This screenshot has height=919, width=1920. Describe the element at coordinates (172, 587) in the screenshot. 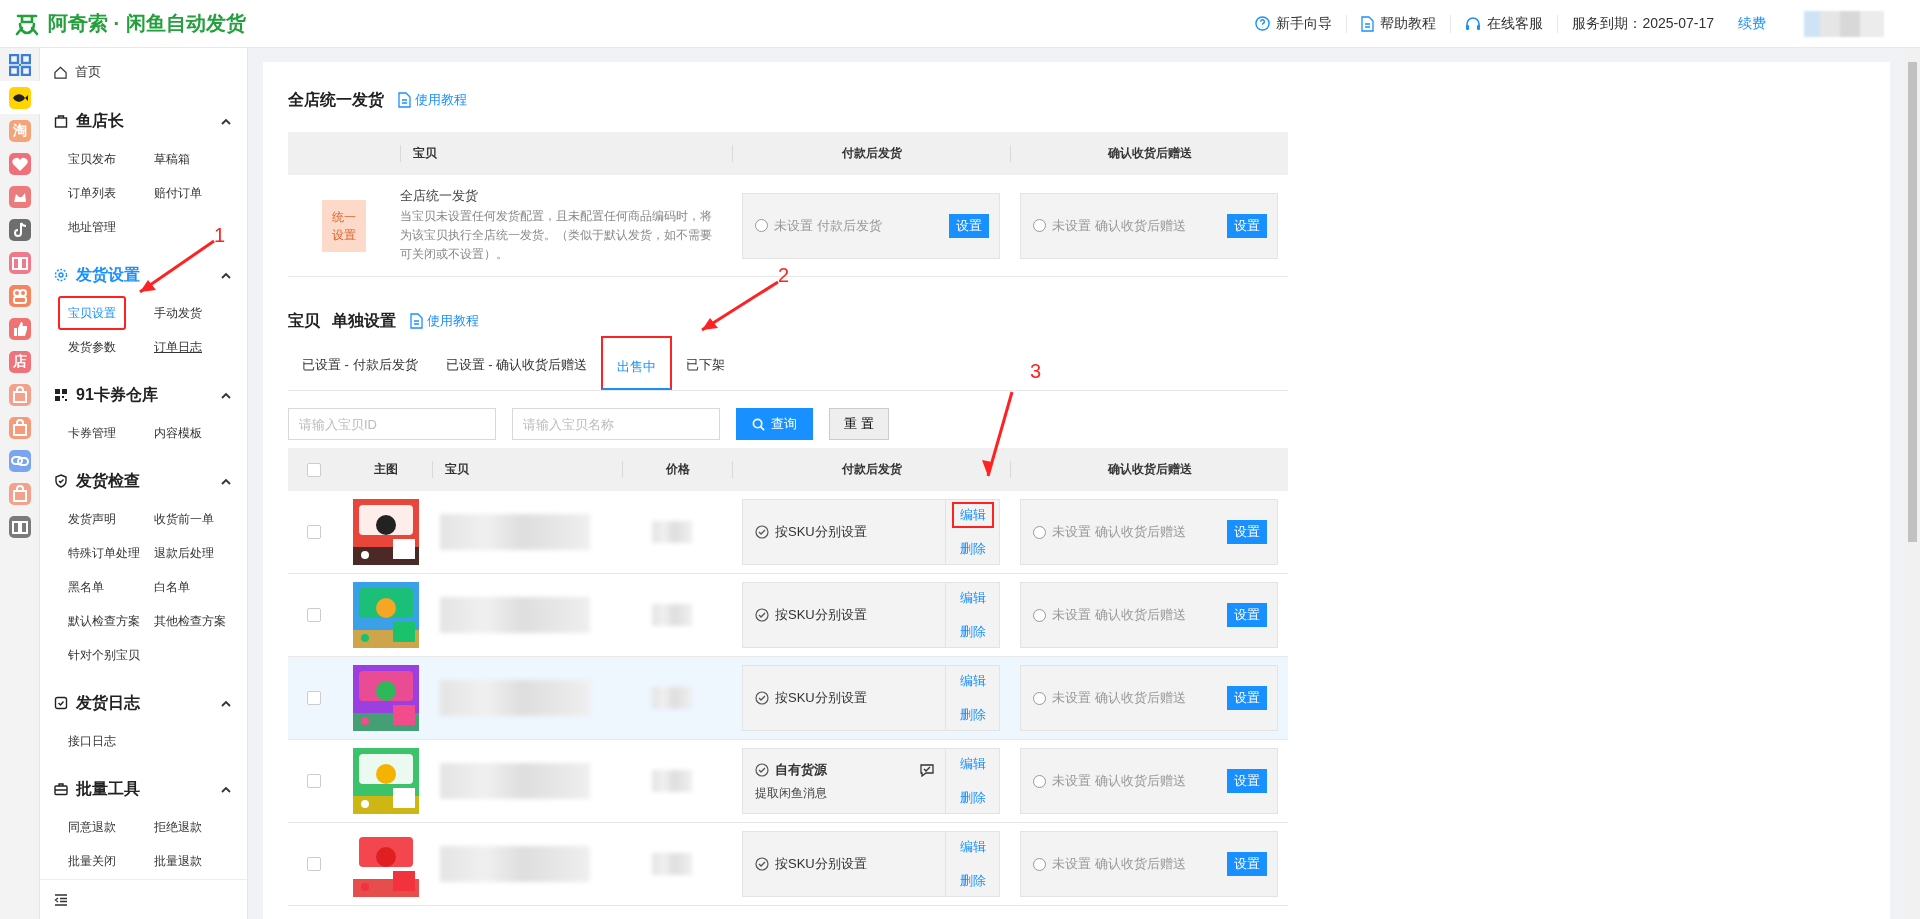

I see `menu-item: 白名单` at that location.